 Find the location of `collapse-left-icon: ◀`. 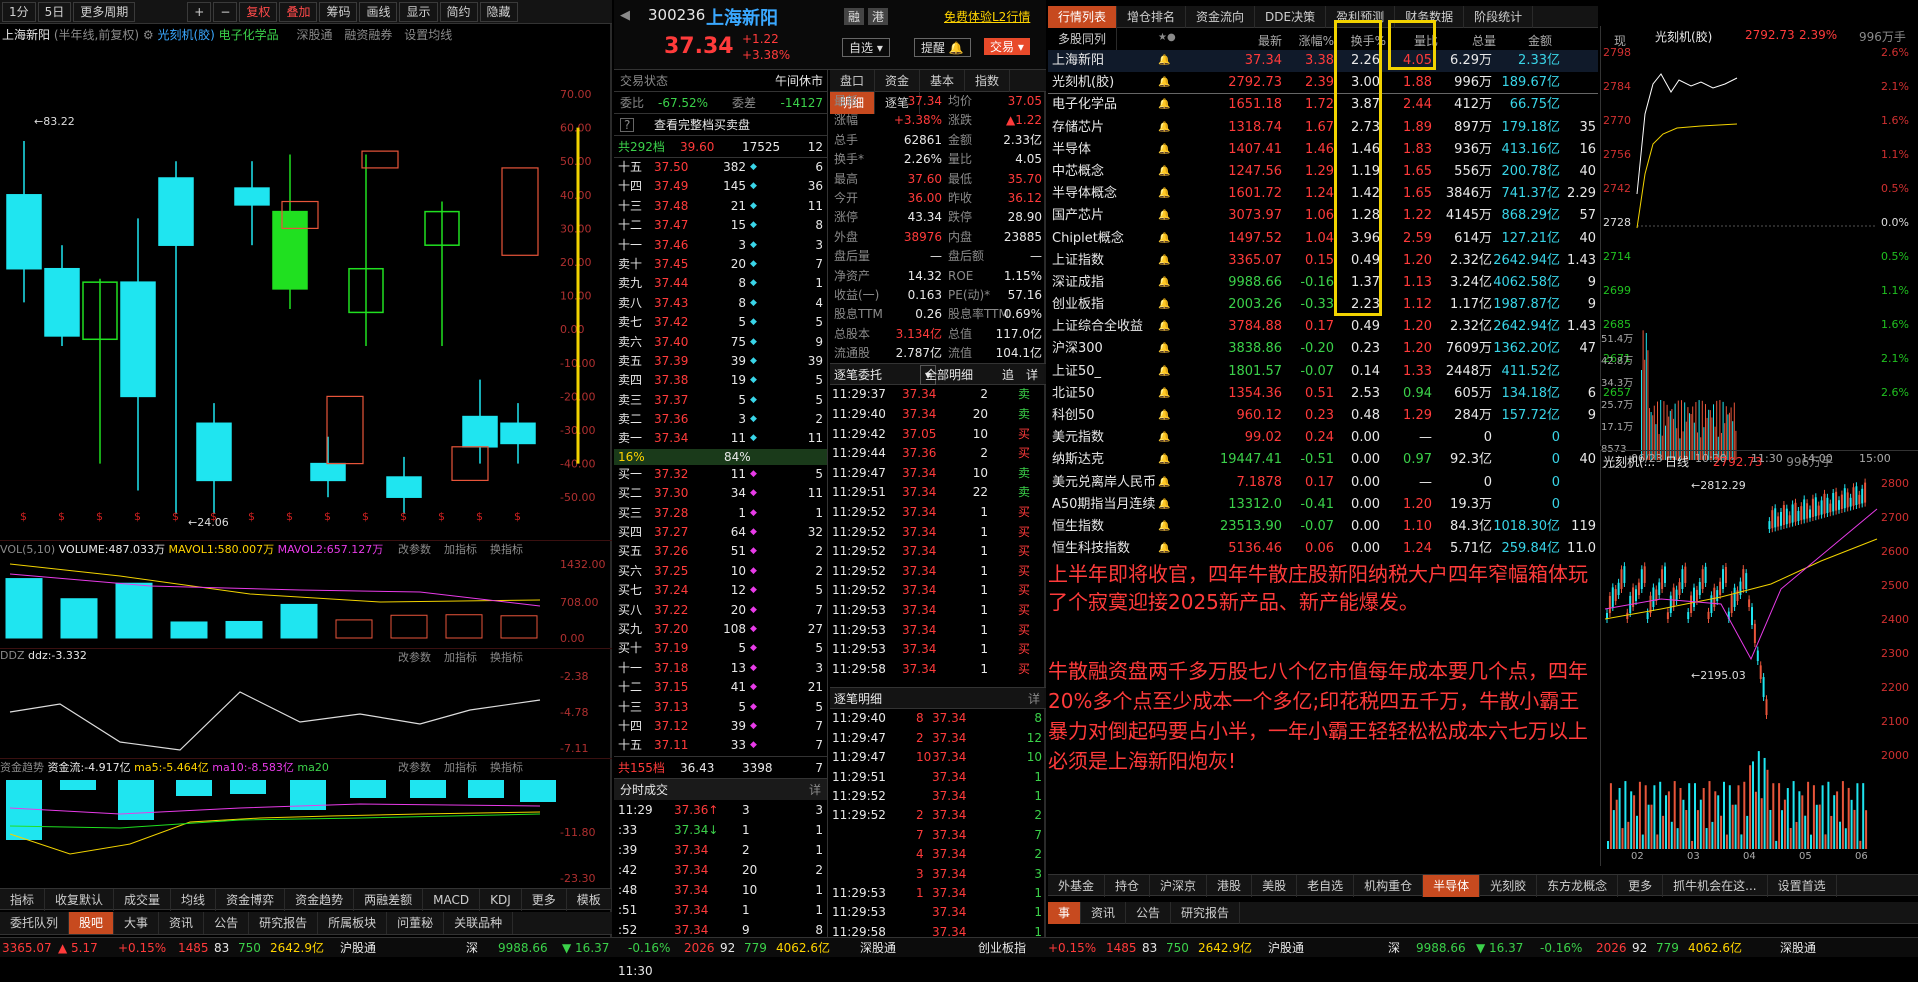

collapse-left-icon: ◀ is located at coordinates (625, 15).